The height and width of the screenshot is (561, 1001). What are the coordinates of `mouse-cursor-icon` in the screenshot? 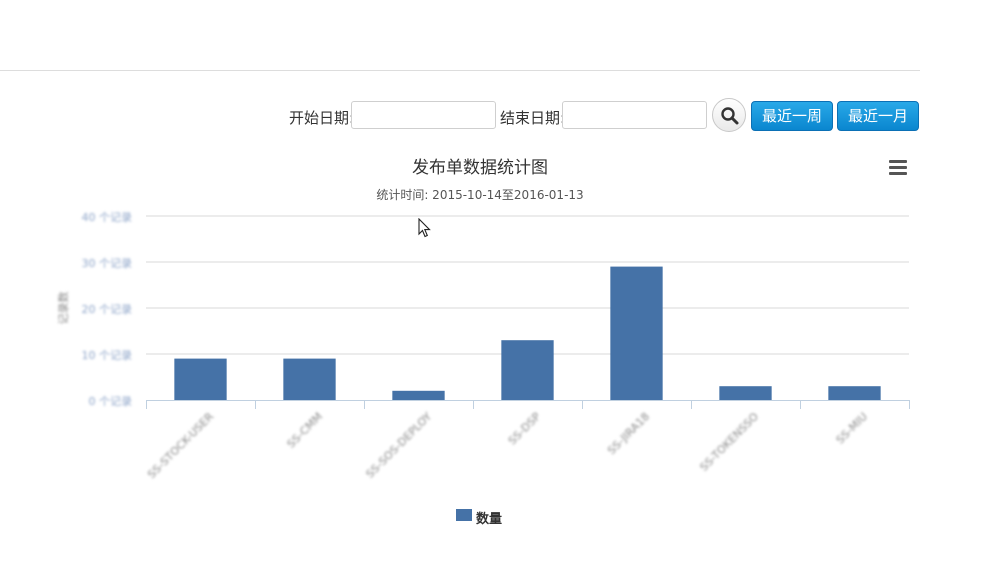 It's located at (424, 228).